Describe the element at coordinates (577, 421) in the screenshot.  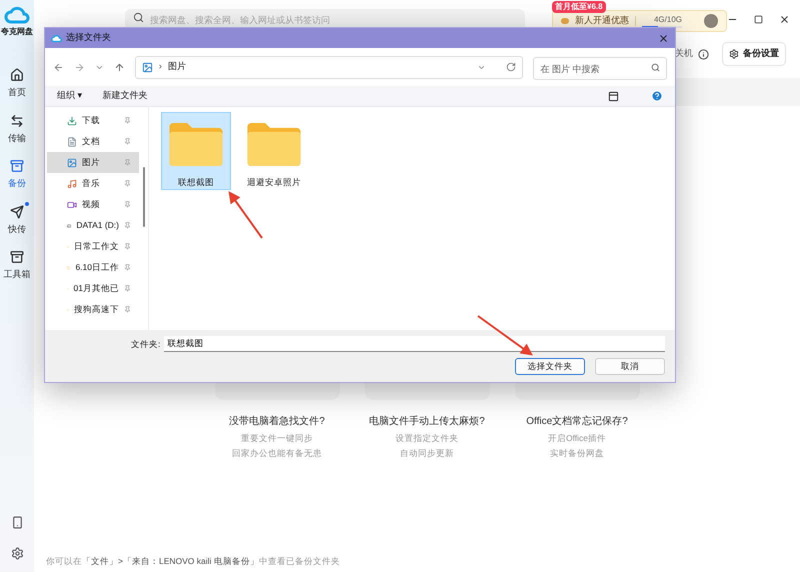
I see `feature-title: Office文档常忘记保存?` at that location.